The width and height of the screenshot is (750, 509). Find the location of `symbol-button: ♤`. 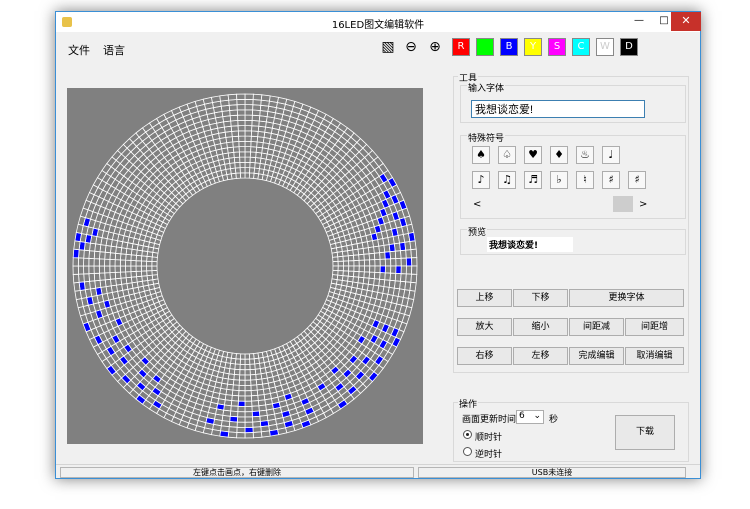

symbol-button: ♤ is located at coordinates (507, 155).